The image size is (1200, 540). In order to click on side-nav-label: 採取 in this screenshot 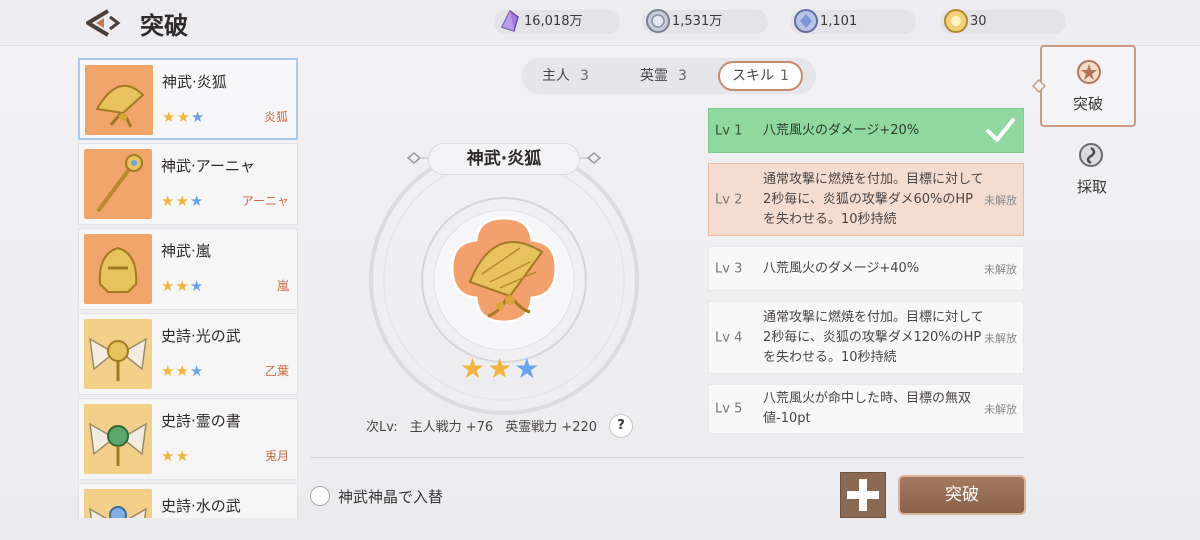, I will do `click(1091, 187)`.